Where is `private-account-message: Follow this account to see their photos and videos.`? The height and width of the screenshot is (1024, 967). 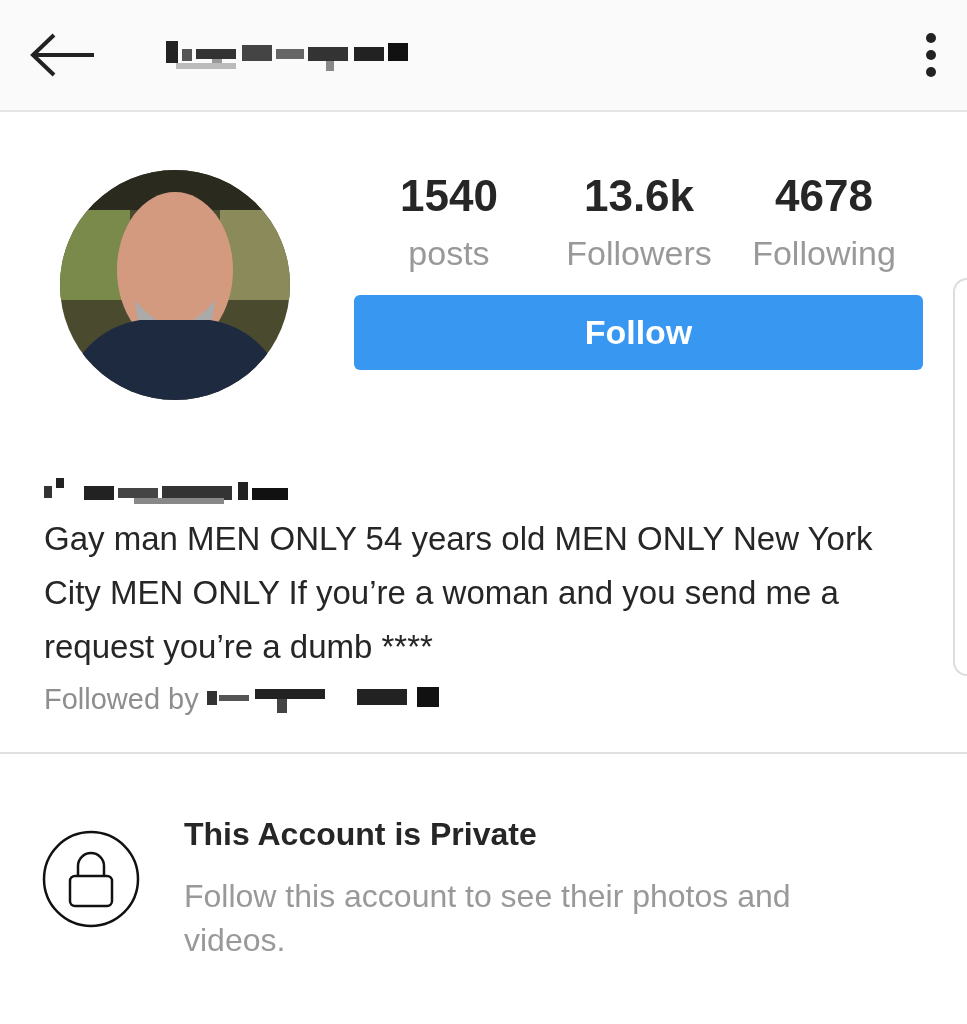
private-account-message: Follow this account to see their photos and videos. is located at coordinates (488, 918).